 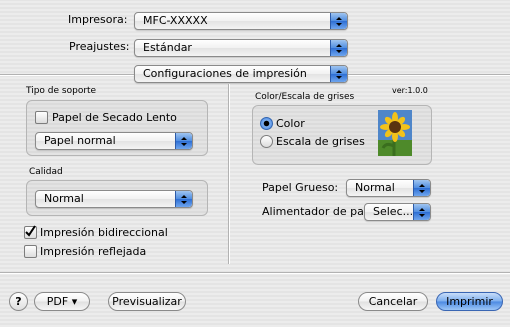 I want to click on slow-dry-label: Papel de Secado Lento, so click(x=114, y=117).